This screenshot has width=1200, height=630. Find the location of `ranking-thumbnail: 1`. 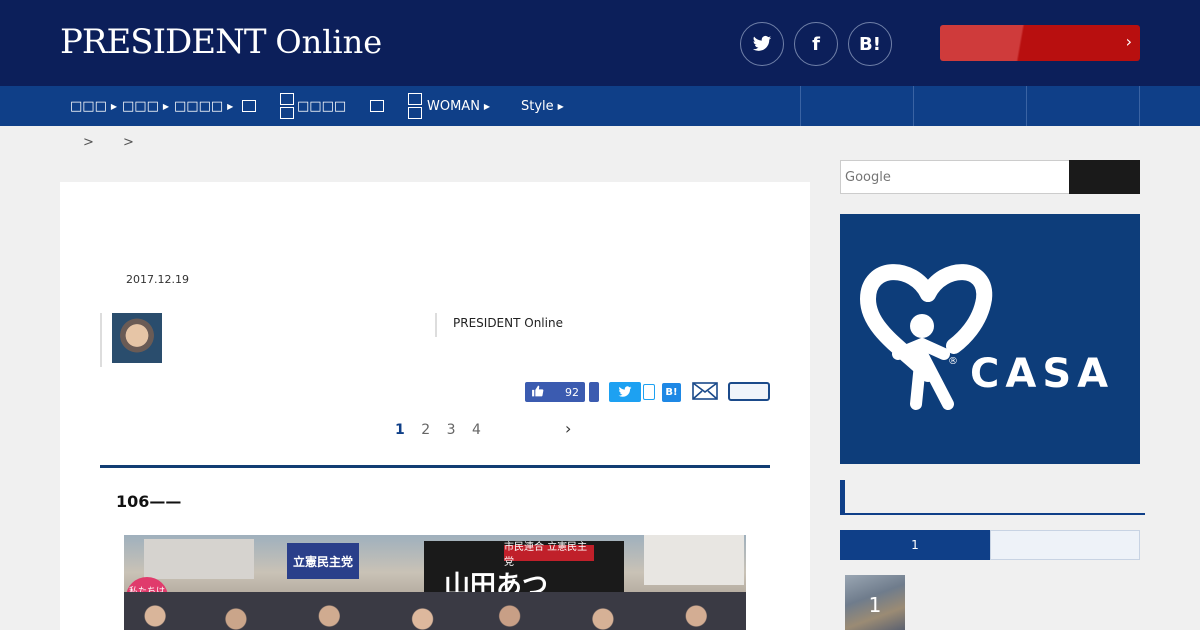

ranking-thumbnail: 1 is located at coordinates (875, 602).